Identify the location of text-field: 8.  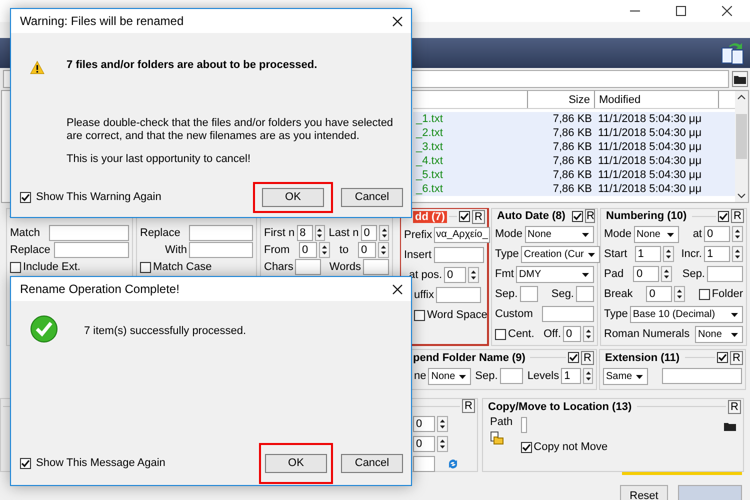
(304, 233).